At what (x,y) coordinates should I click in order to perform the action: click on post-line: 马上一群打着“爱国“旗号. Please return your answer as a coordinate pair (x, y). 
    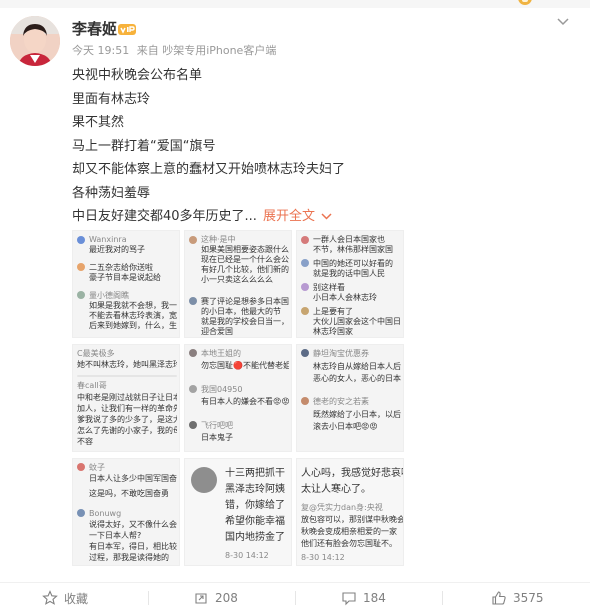
    Looking at the image, I should click on (144, 146).